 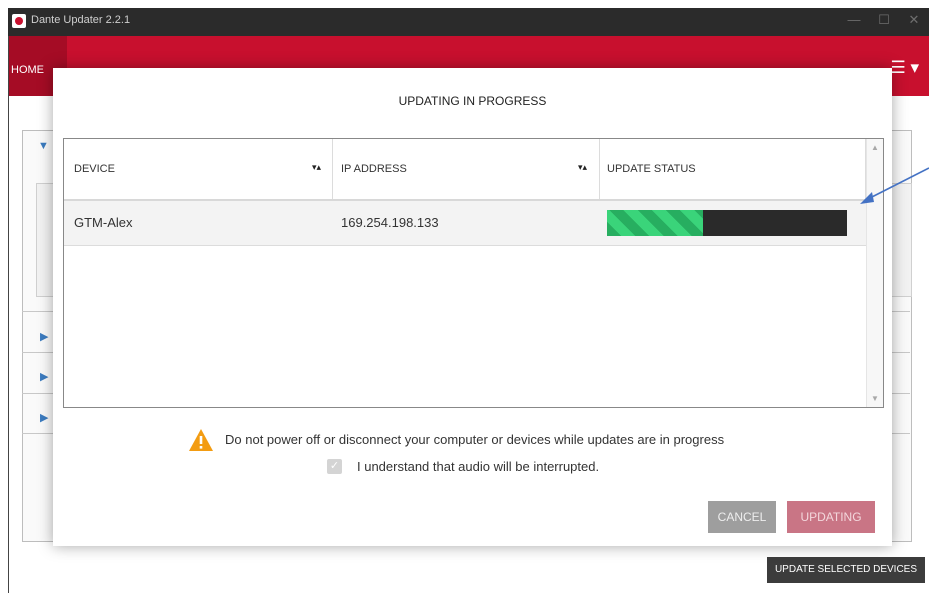 What do you see at coordinates (655, 223) in the screenshot?
I see `progress-fill` at bounding box center [655, 223].